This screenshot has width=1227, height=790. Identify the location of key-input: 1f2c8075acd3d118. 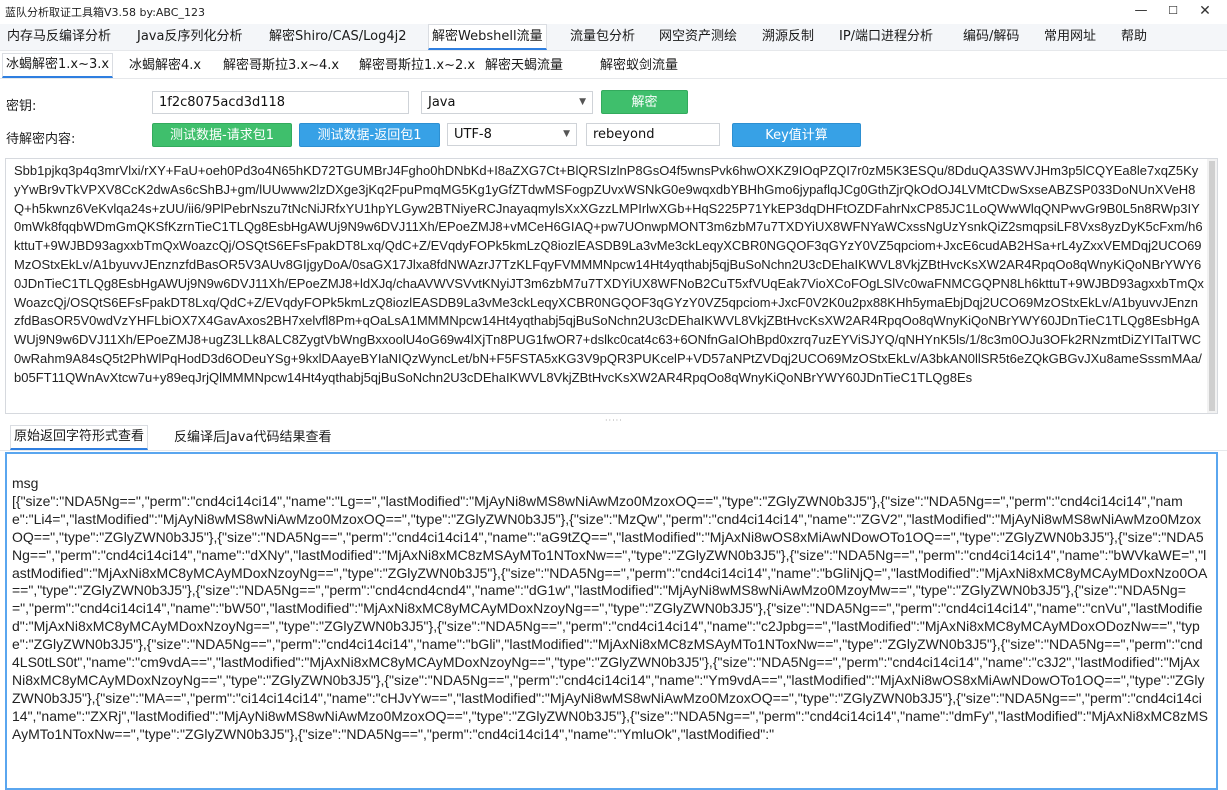
(280, 102).